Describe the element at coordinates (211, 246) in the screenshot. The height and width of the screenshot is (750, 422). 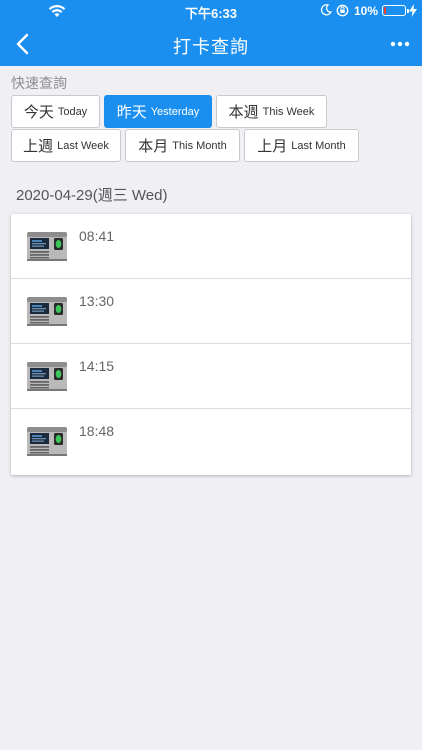
I see `punch-record: 08:41` at that location.